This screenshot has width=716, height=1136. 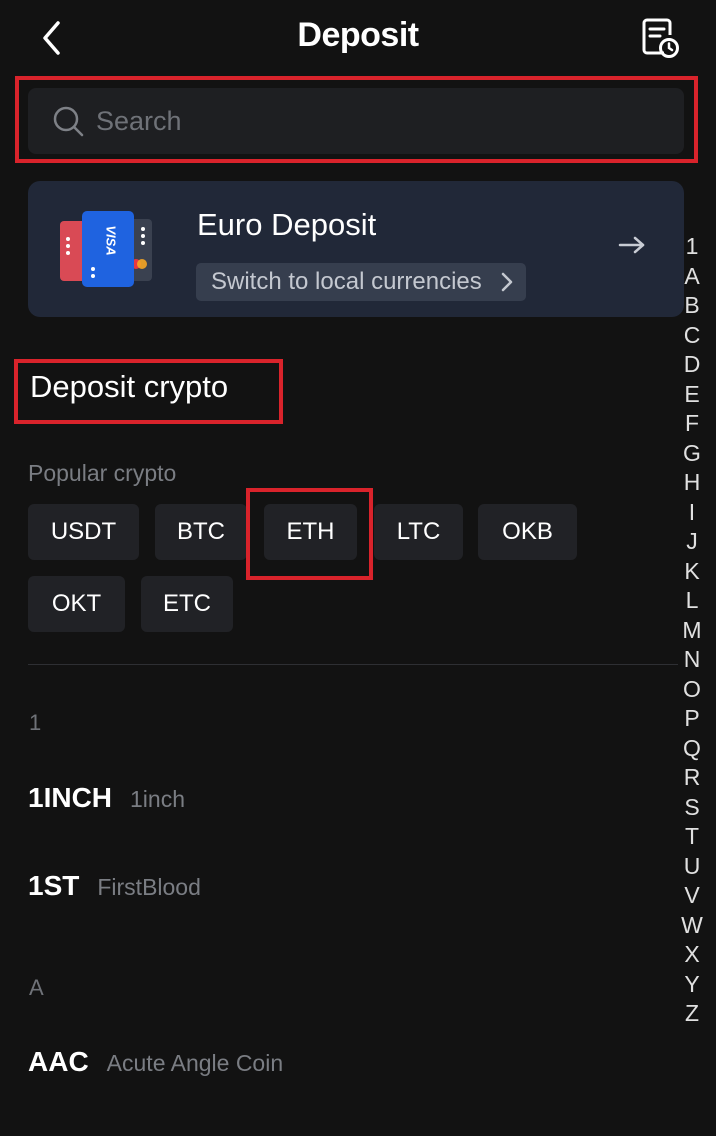 I want to click on alpha-index-letter: M, so click(x=692, y=631).